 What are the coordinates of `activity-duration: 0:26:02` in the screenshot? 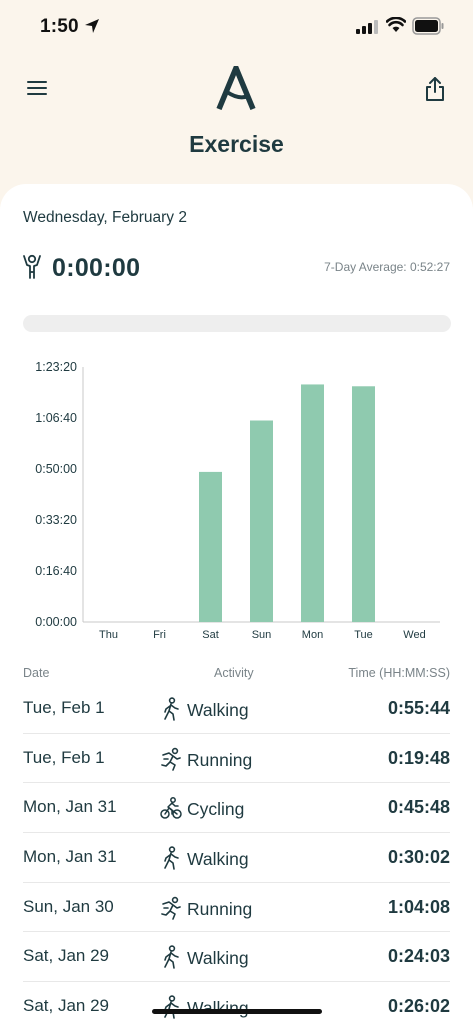 It's located at (418, 1006).